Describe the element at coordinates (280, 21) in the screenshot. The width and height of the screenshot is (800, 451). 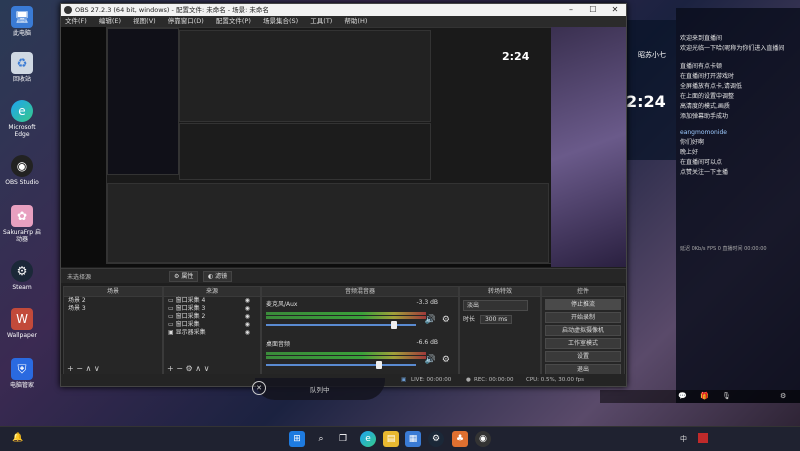
I see `menu-scene-collection: 场景集合(S)` at that location.